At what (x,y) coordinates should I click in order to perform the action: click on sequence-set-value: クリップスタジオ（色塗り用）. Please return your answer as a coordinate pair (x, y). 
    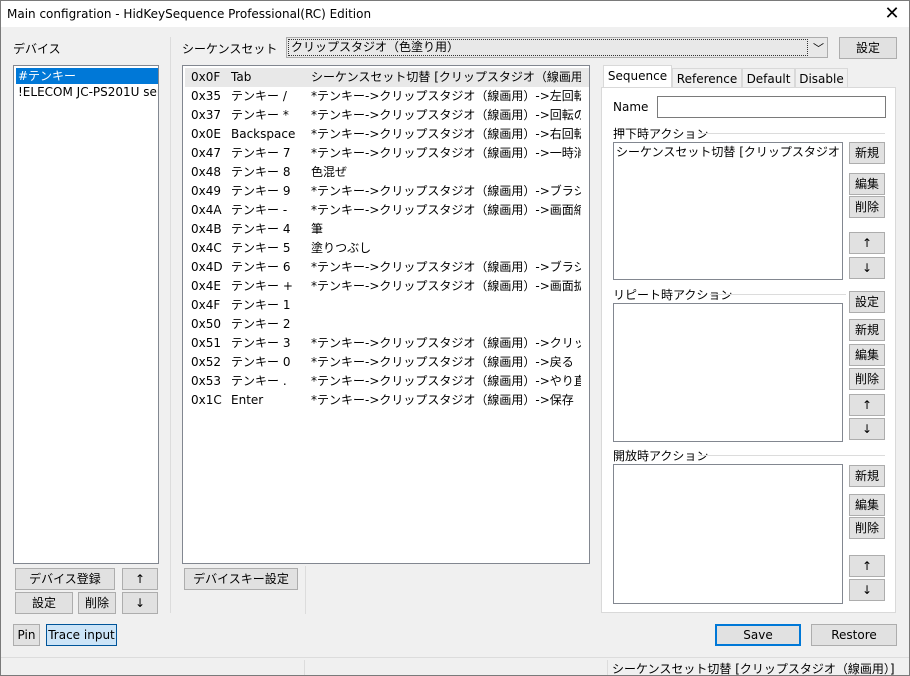
    Looking at the image, I should click on (375, 47).